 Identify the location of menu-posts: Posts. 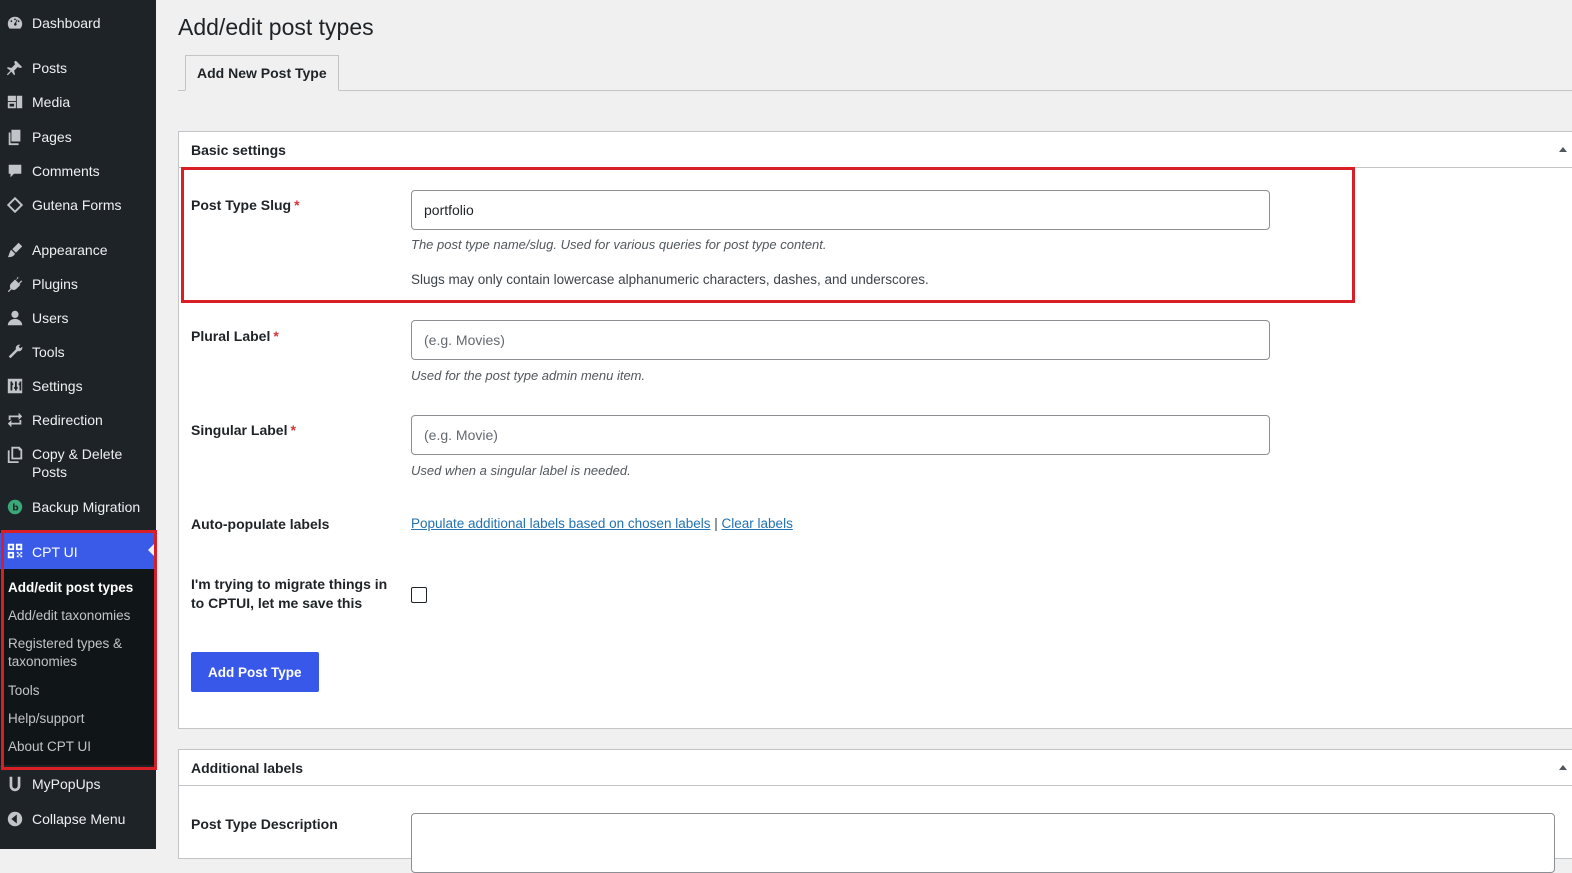
(78, 68).